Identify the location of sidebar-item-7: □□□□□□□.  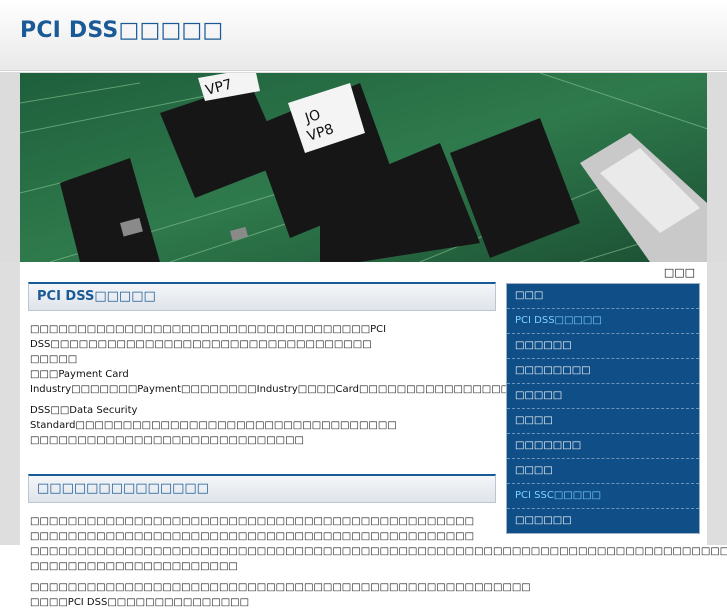
(603, 446).